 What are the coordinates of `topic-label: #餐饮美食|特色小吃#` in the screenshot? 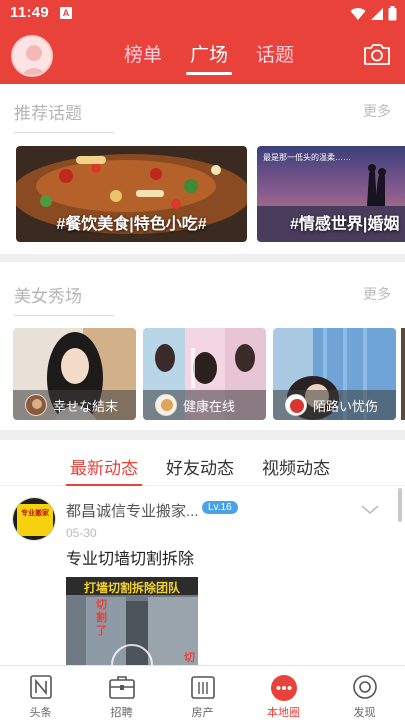 It's located at (131, 224).